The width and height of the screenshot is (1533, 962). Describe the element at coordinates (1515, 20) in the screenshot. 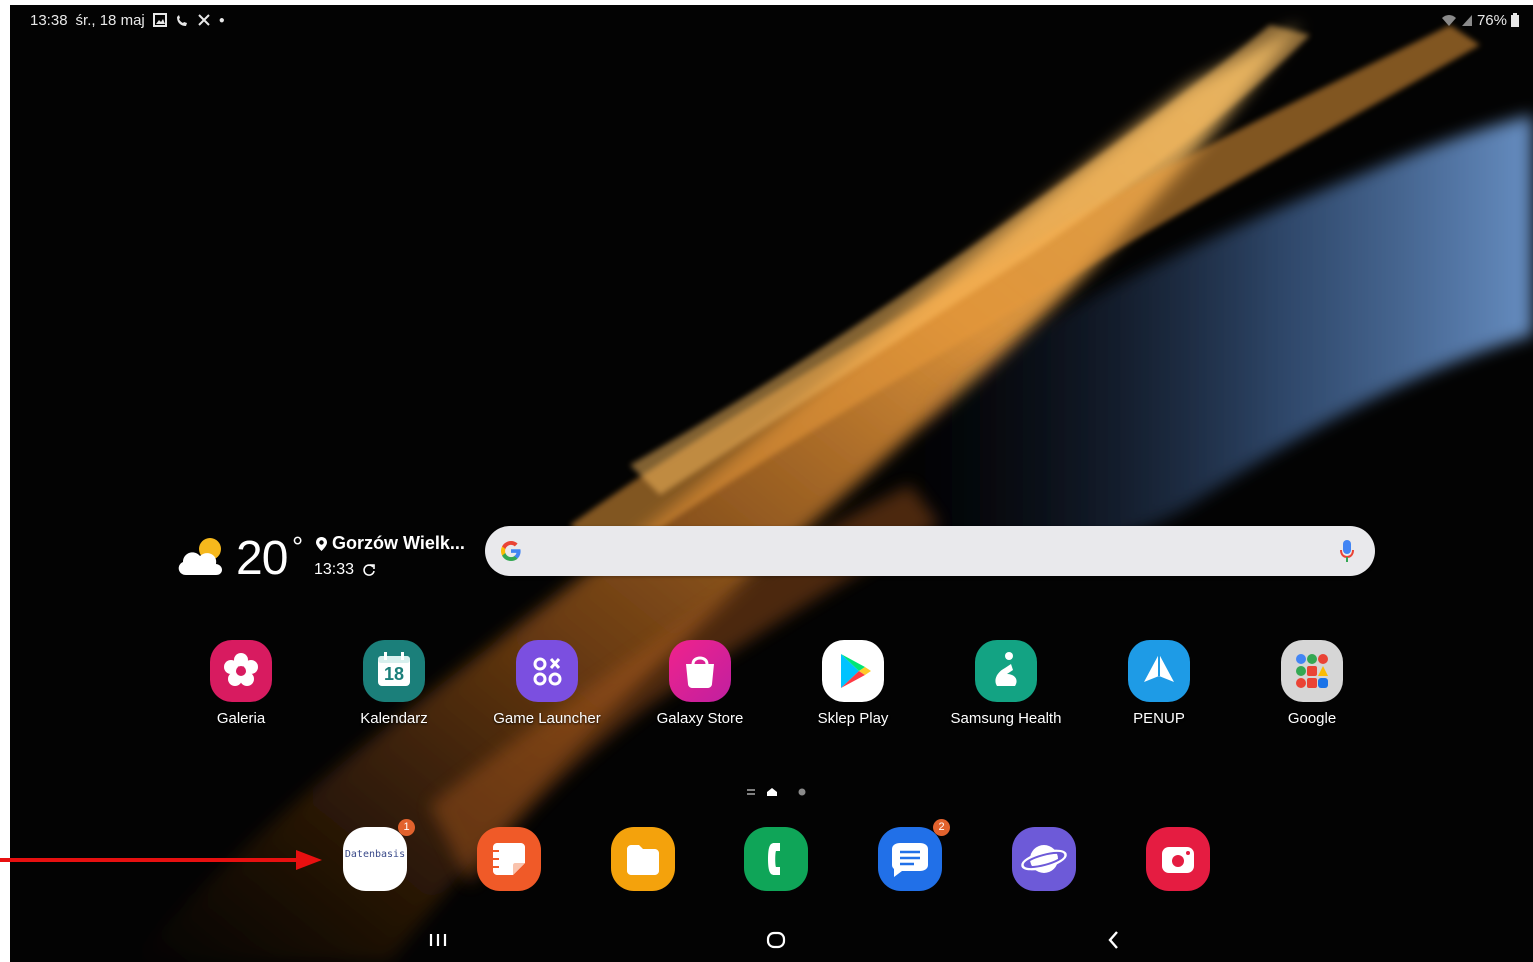

I see `battery-icon` at that location.